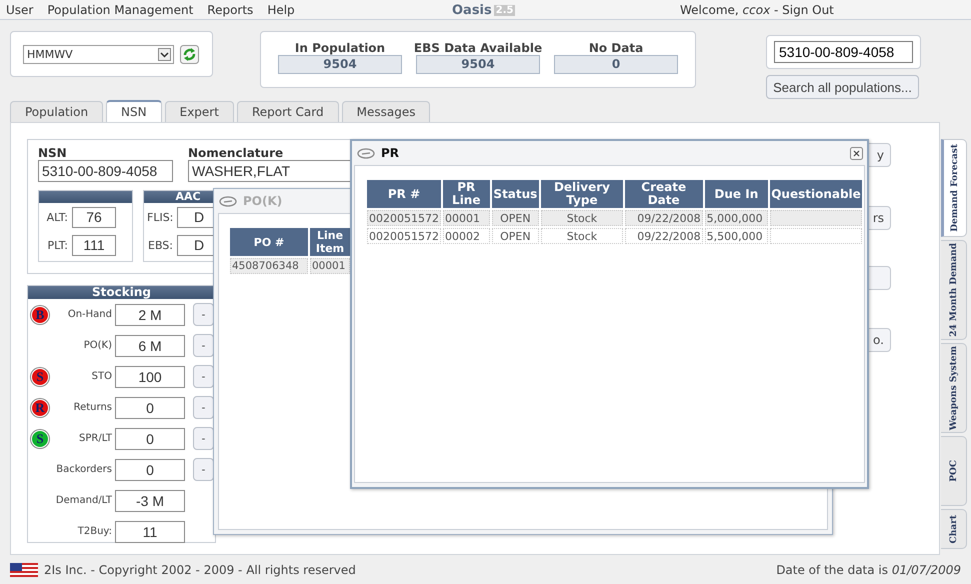  I want to click on stock-label: PO(K), so click(97, 345).